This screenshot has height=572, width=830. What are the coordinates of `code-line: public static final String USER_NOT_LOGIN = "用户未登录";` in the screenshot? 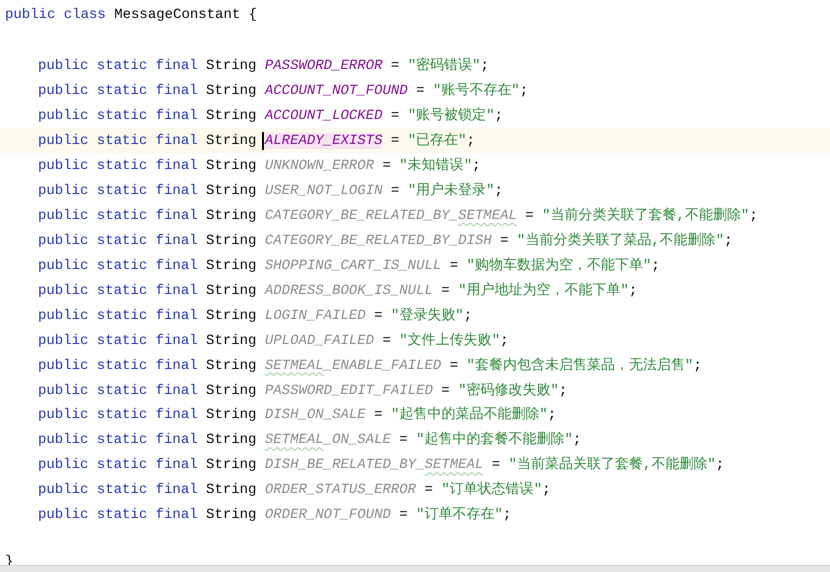 It's located at (270, 190).